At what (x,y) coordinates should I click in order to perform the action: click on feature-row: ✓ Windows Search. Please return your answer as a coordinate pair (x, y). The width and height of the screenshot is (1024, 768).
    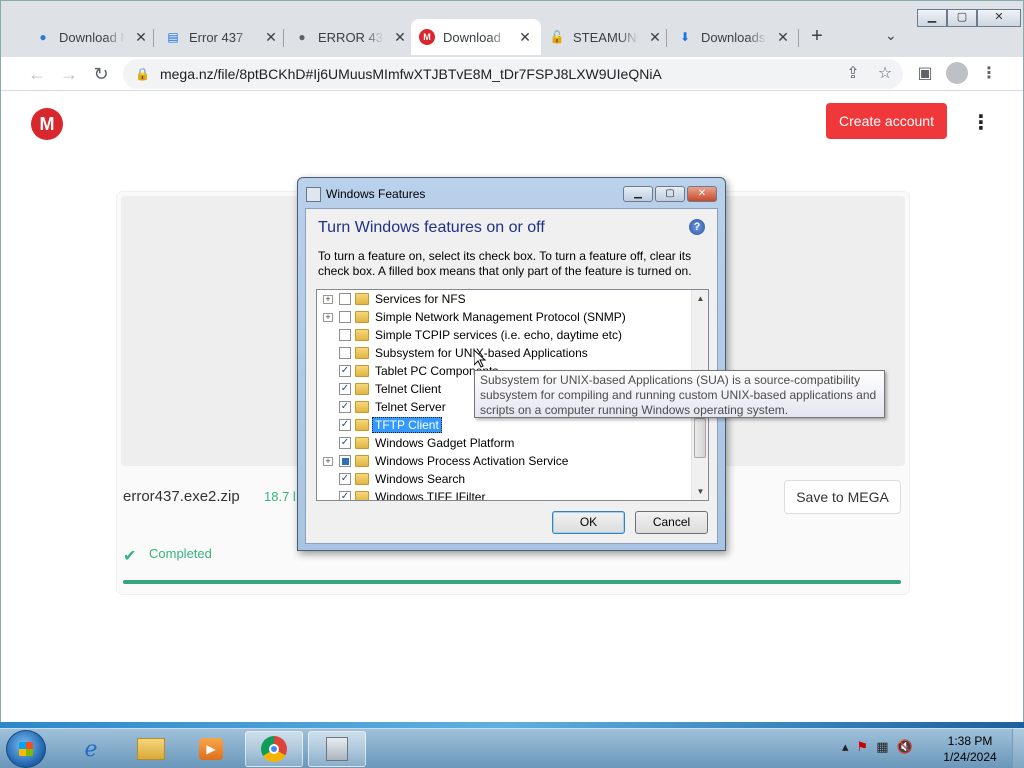
    Looking at the image, I should click on (504, 479).